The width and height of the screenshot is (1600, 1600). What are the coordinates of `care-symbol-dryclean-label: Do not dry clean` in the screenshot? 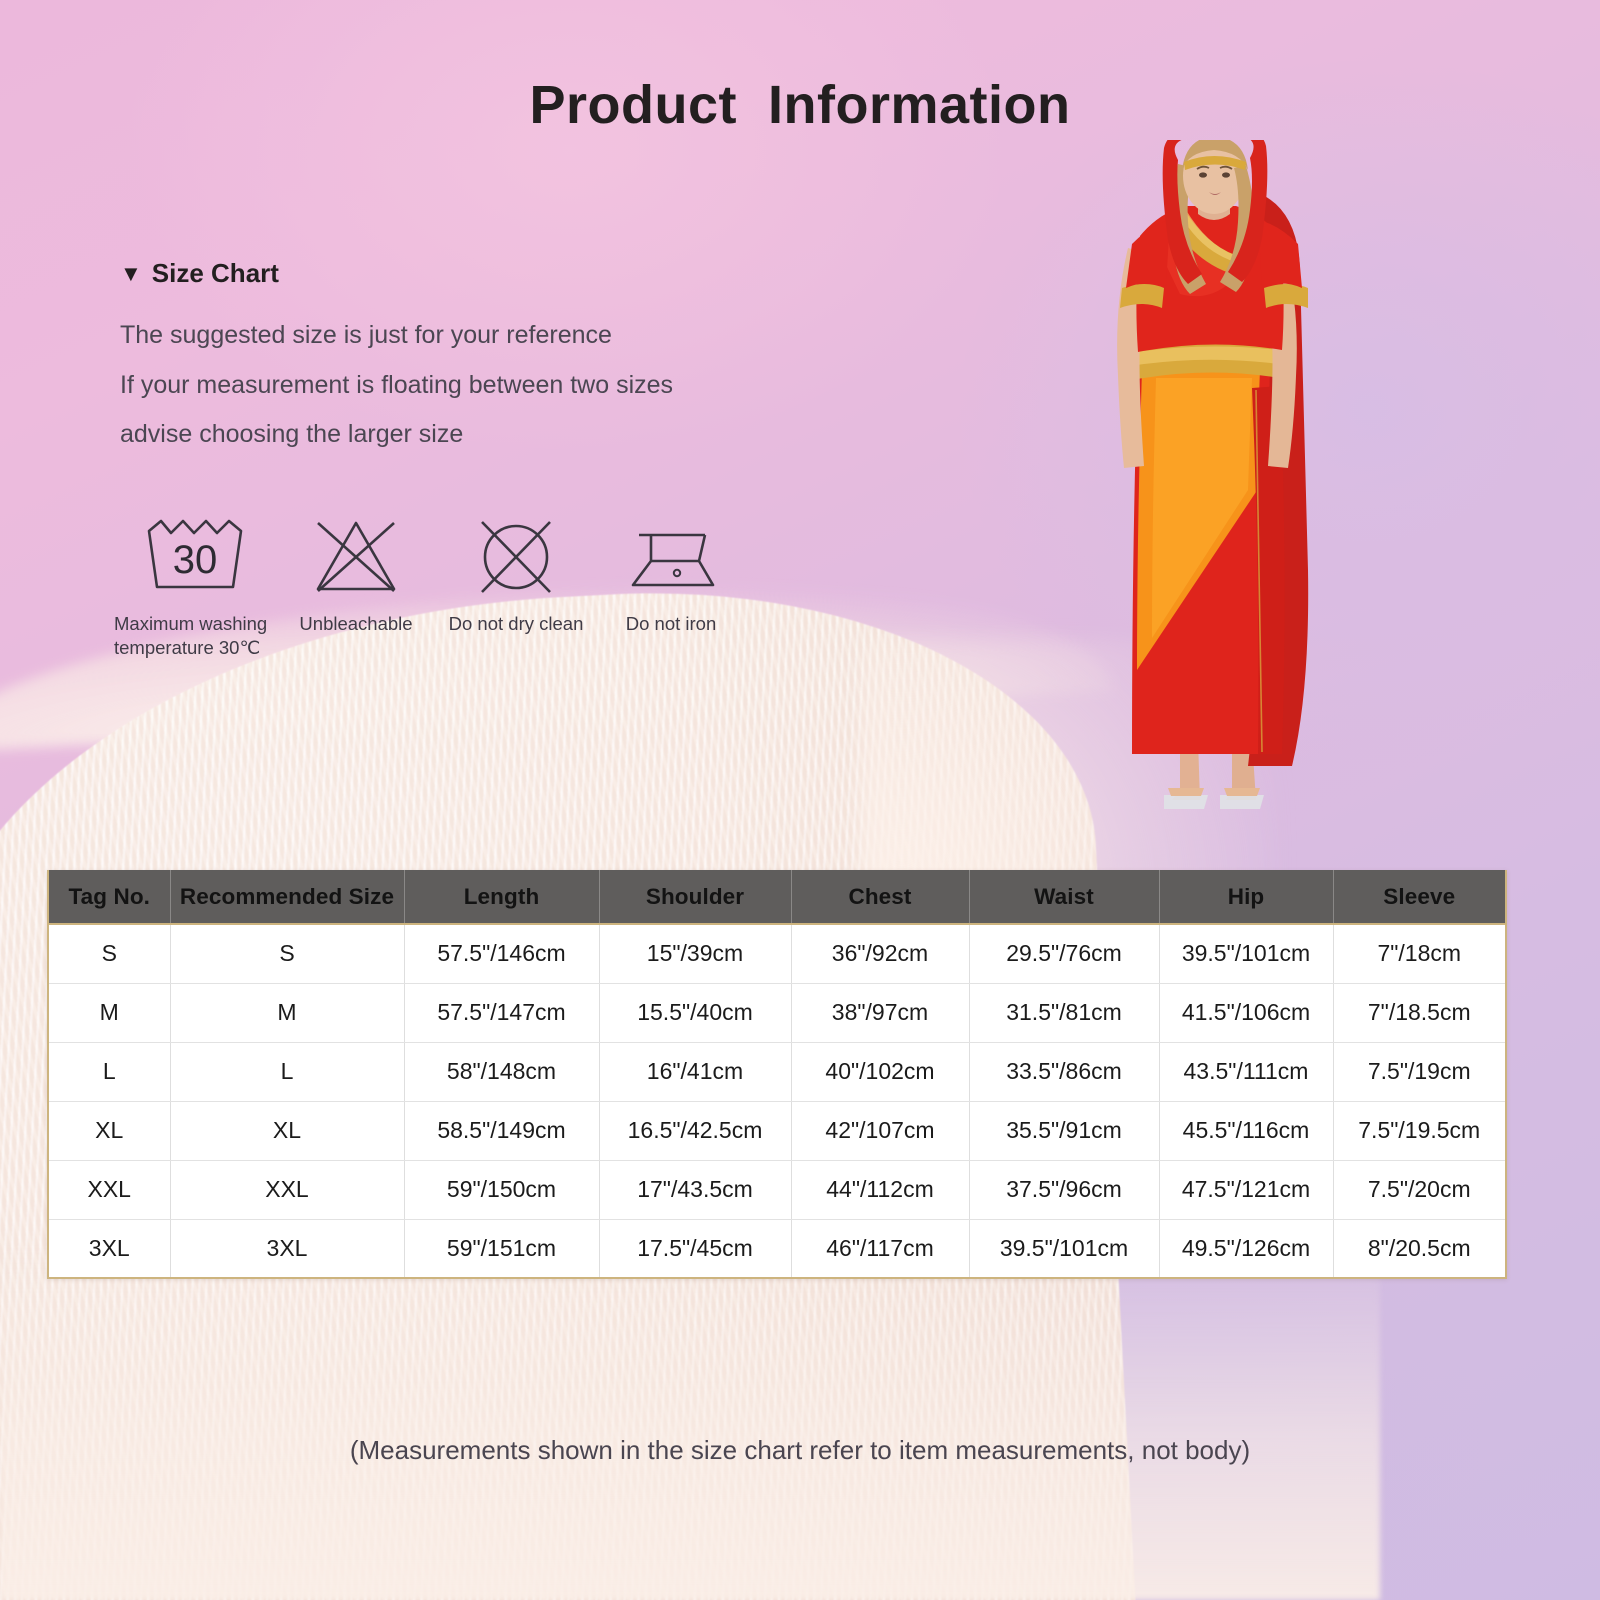 It's located at (516, 623).